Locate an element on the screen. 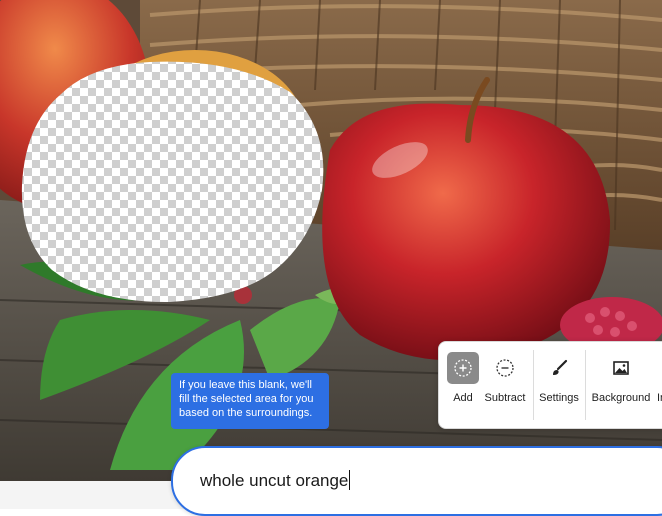 This screenshot has width=662, height=516. subtract-tool-button: Subtract is located at coordinates (505, 385).